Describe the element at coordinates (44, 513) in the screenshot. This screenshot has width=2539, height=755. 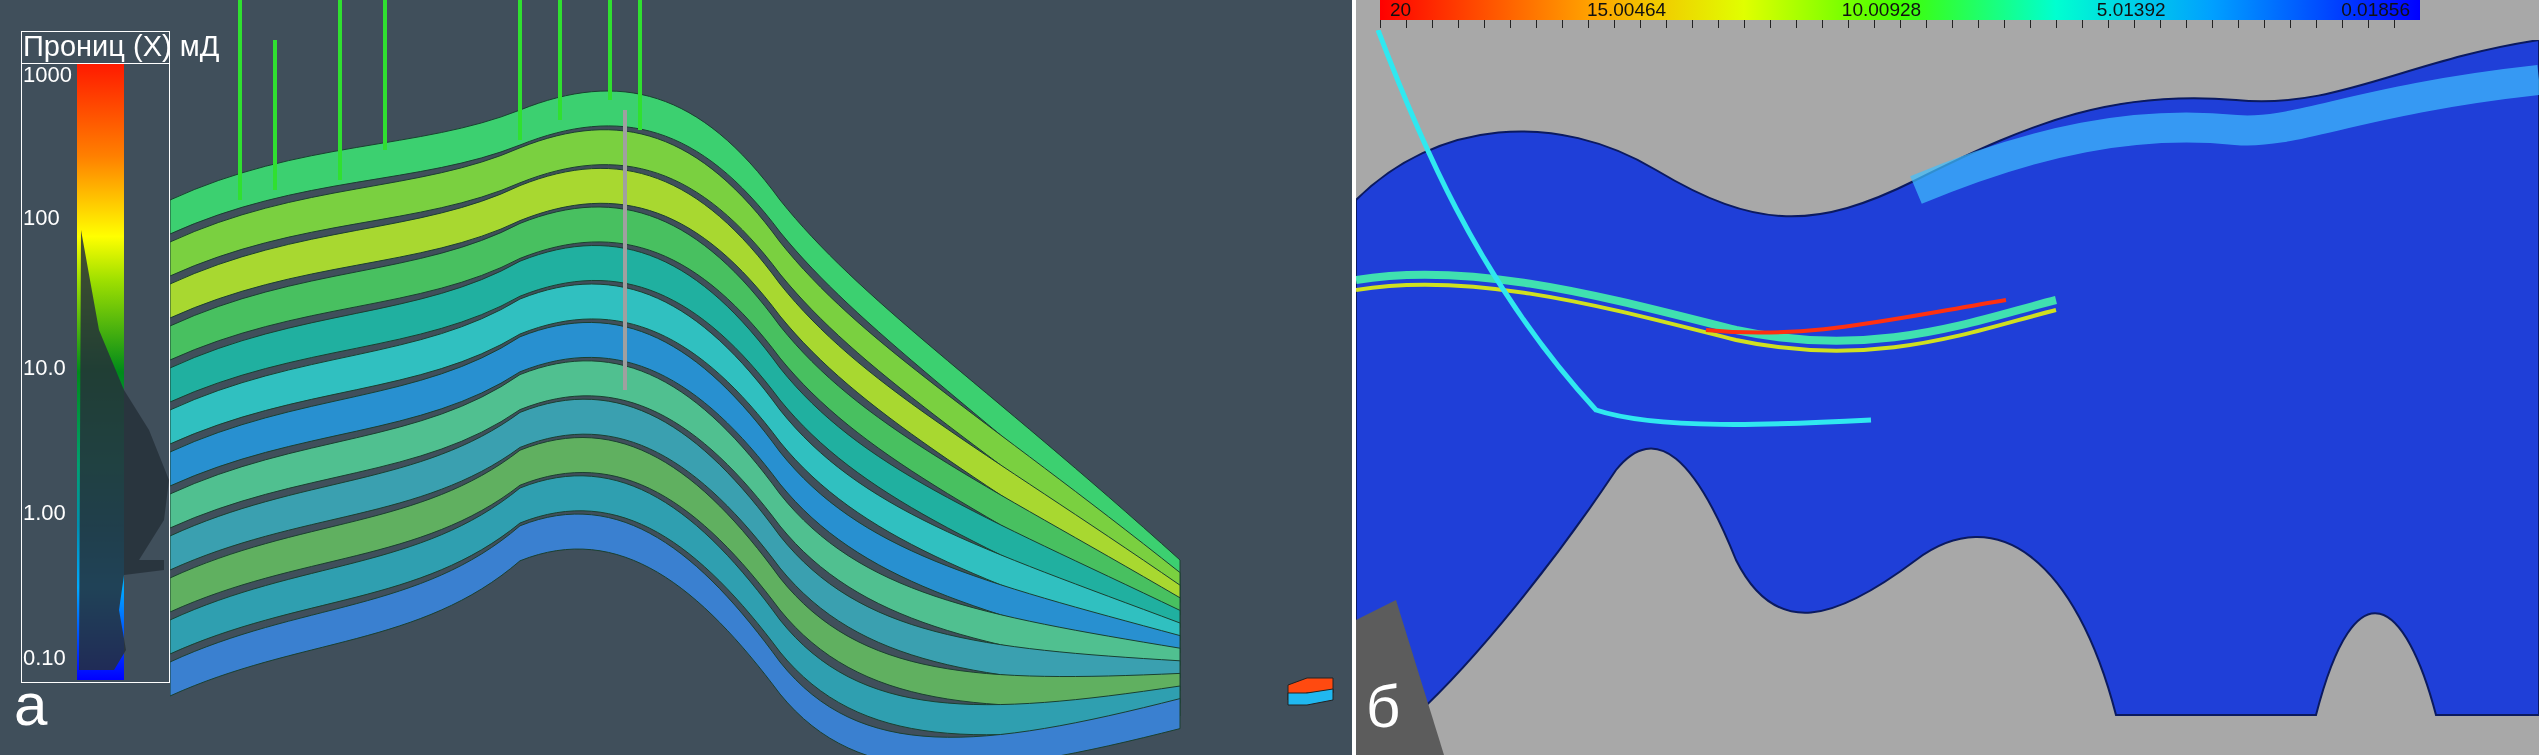
I see `scale-label: 1.00` at that location.